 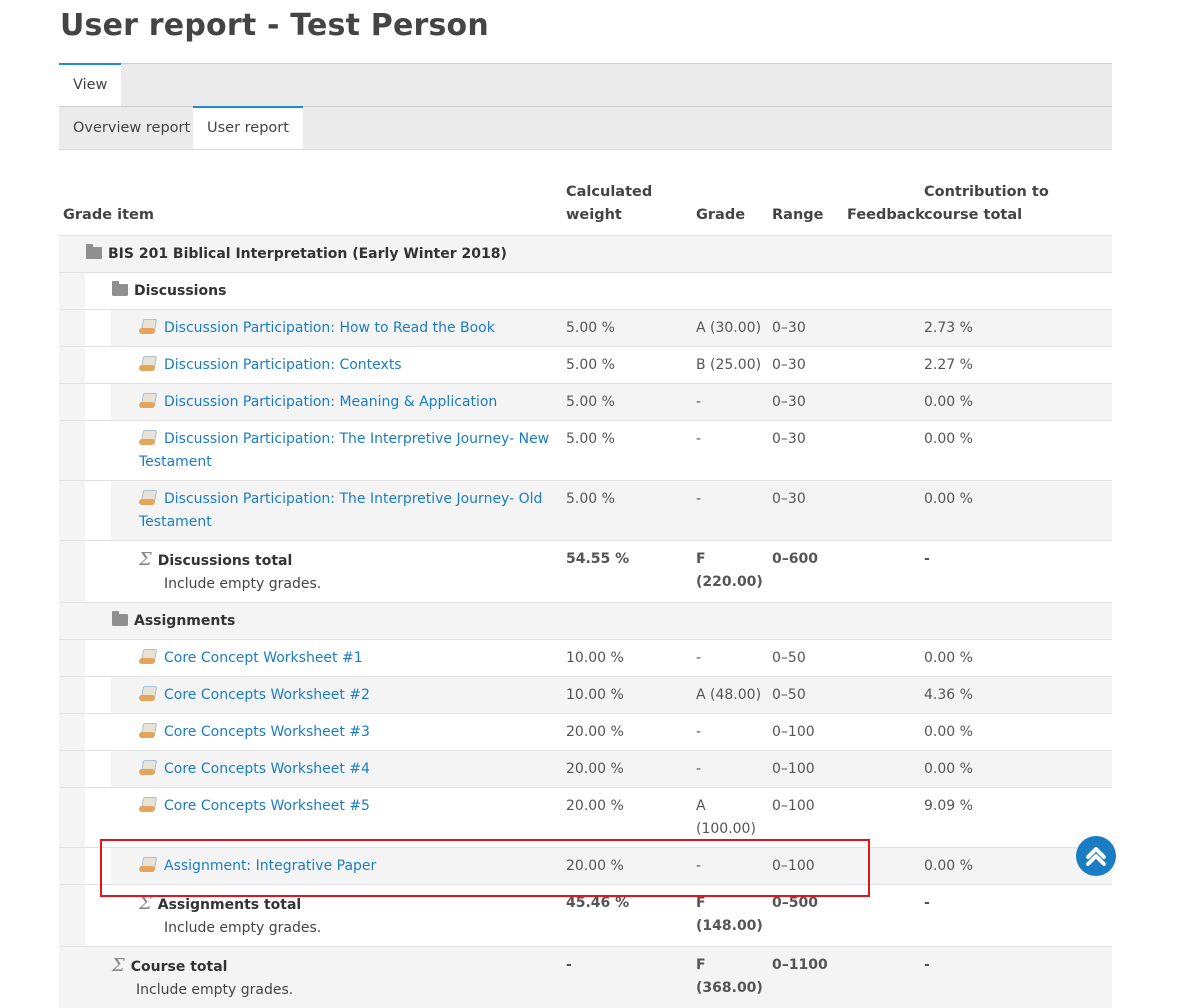 What do you see at coordinates (627, 572) in the screenshot?
I see `weight-cell: 54.55 %` at bounding box center [627, 572].